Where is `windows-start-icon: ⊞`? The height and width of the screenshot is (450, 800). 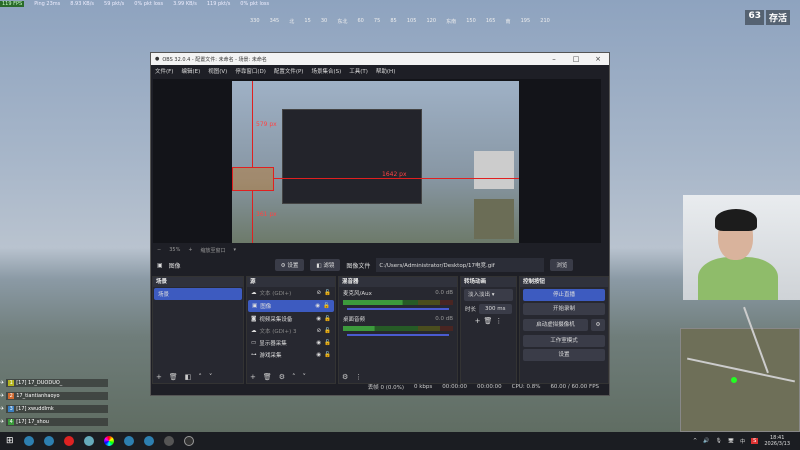
windows-start-icon: ⊞ is located at coordinates (10, 441).